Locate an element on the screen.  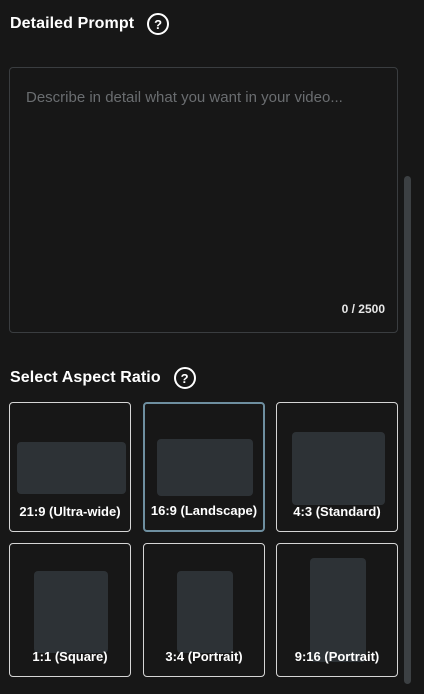
aspect-option-label: 21:9 (Ultra-wide) is located at coordinates (70, 511).